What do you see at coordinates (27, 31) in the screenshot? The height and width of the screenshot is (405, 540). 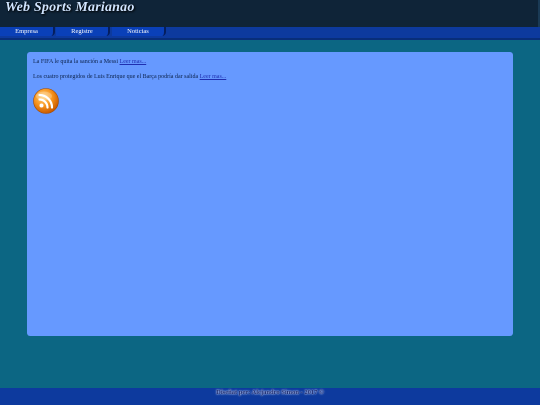 I see `nav-item-empresa: Empresa` at bounding box center [27, 31].